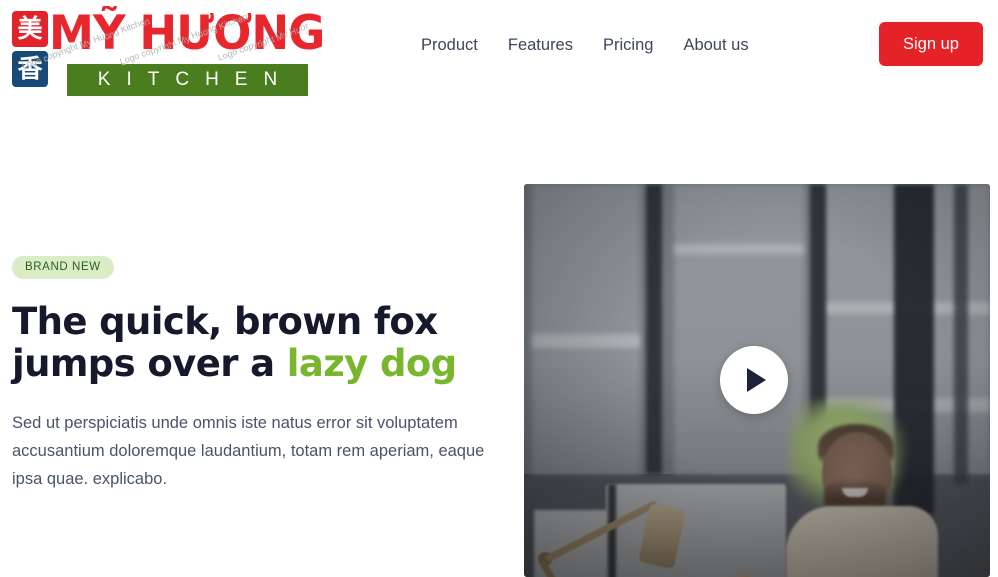  Describe the element at coordinates (149, 363) in the screenshot. I see `headline-line-2-prefix: jumps over a` at that location.